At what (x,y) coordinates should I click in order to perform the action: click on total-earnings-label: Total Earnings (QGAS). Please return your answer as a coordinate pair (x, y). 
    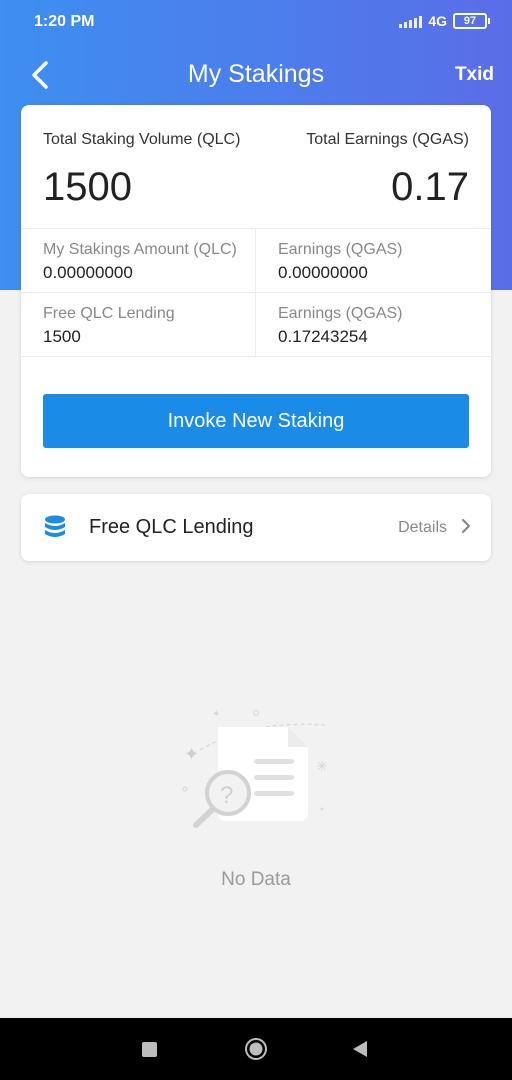
    Looking at the image, I should click on (387, 139).